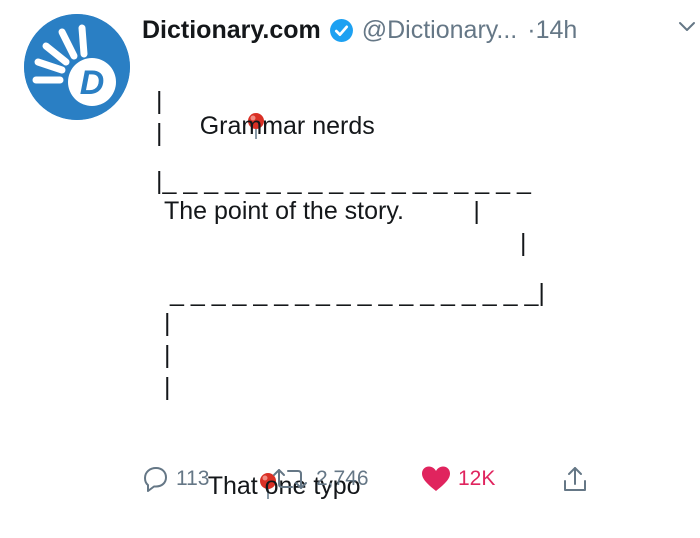  I want to click on retweet-button: 2,746, so click(319, 479).